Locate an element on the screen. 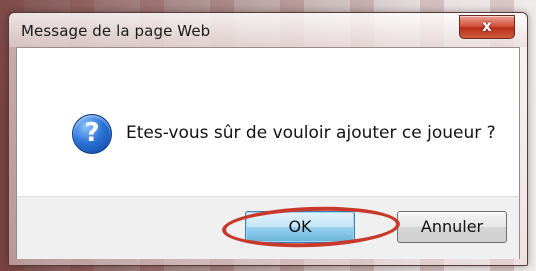 The image size is (536, 271). question-icon: ? is located at coordinates (92, 134).